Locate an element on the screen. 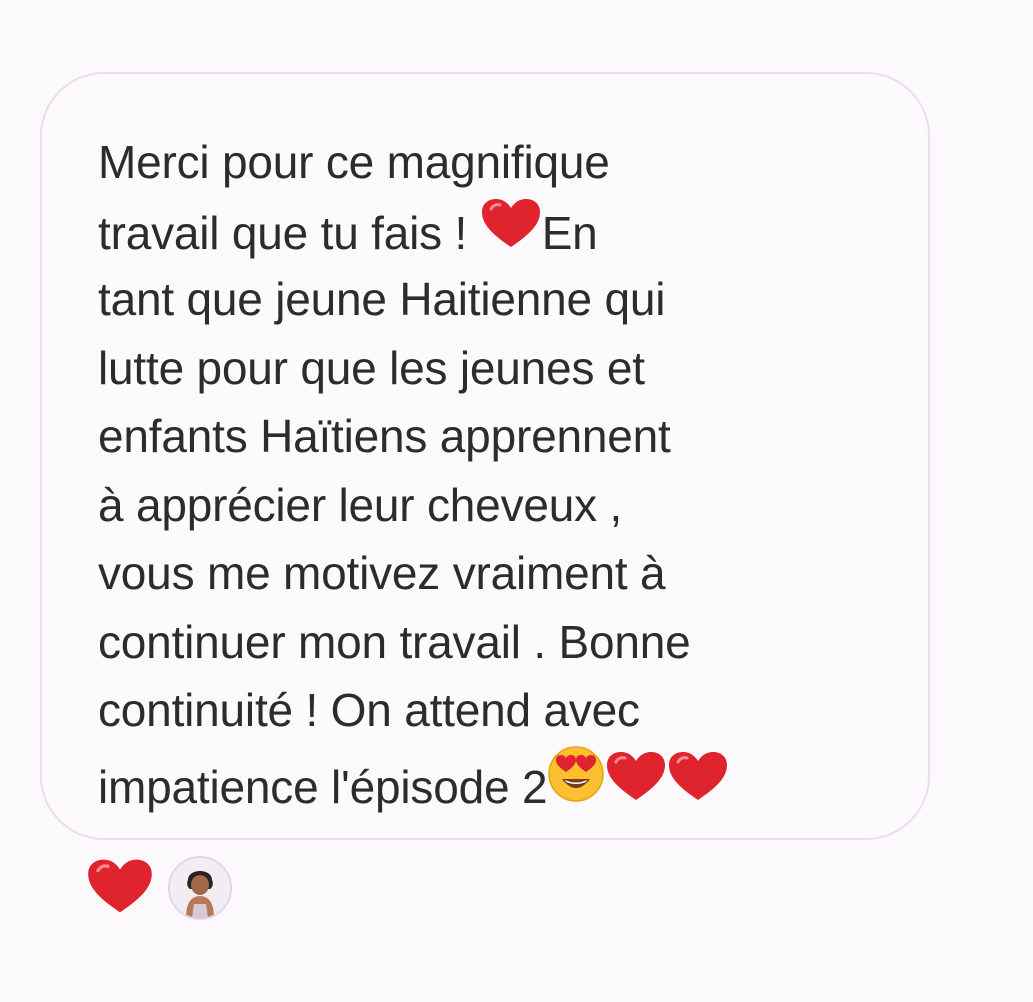 The height and width of the screenshot is (1002, 1033). message-line: travail que tu fais ! En is located at coordinates (498, 231).